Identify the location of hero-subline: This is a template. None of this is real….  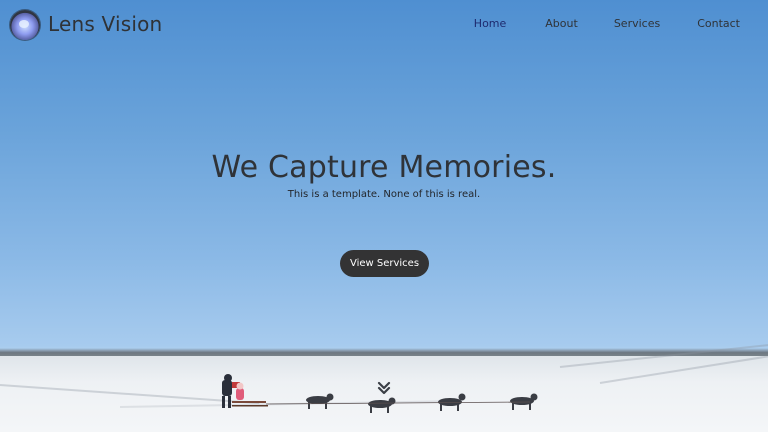
(384, 194).